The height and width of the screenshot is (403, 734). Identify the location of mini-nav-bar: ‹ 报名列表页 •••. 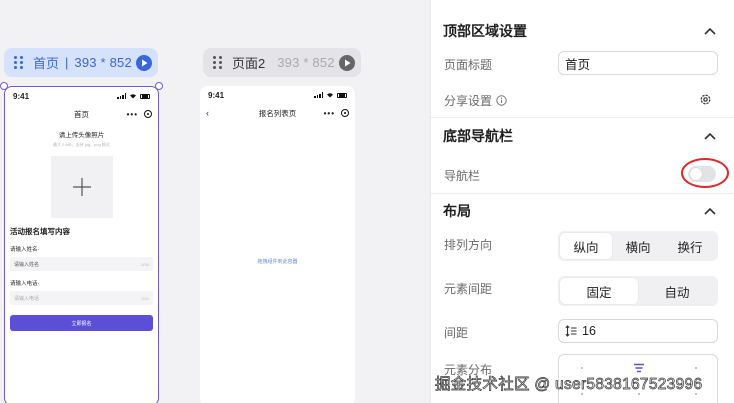
(277, 113).